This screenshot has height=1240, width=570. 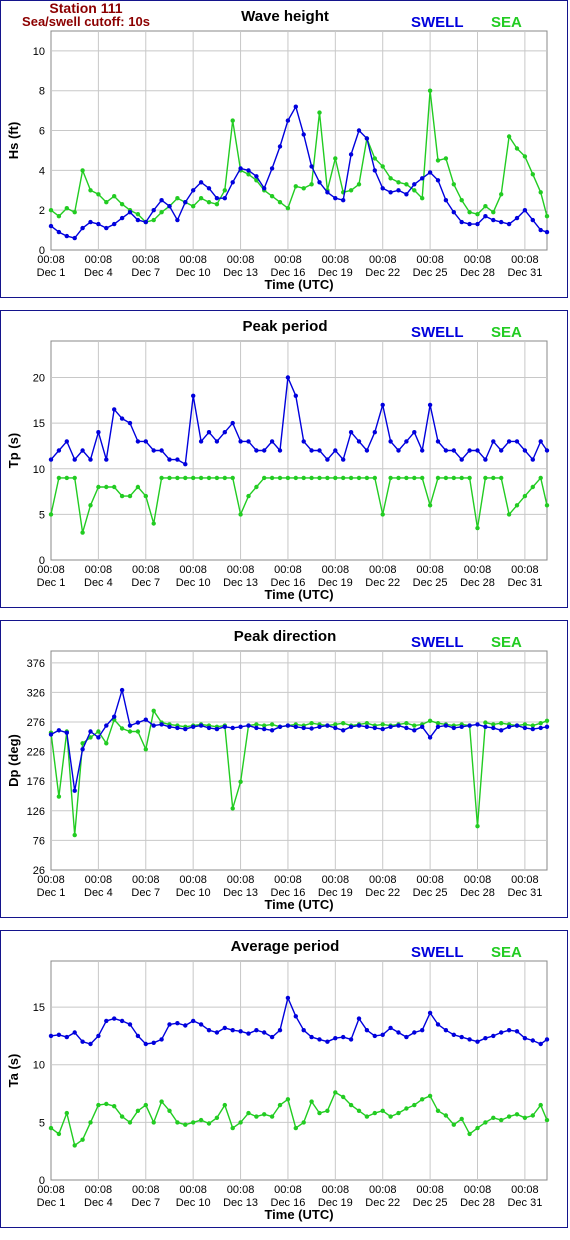 I want to click on y-tick-label: 15, so click(x=39, y=424).